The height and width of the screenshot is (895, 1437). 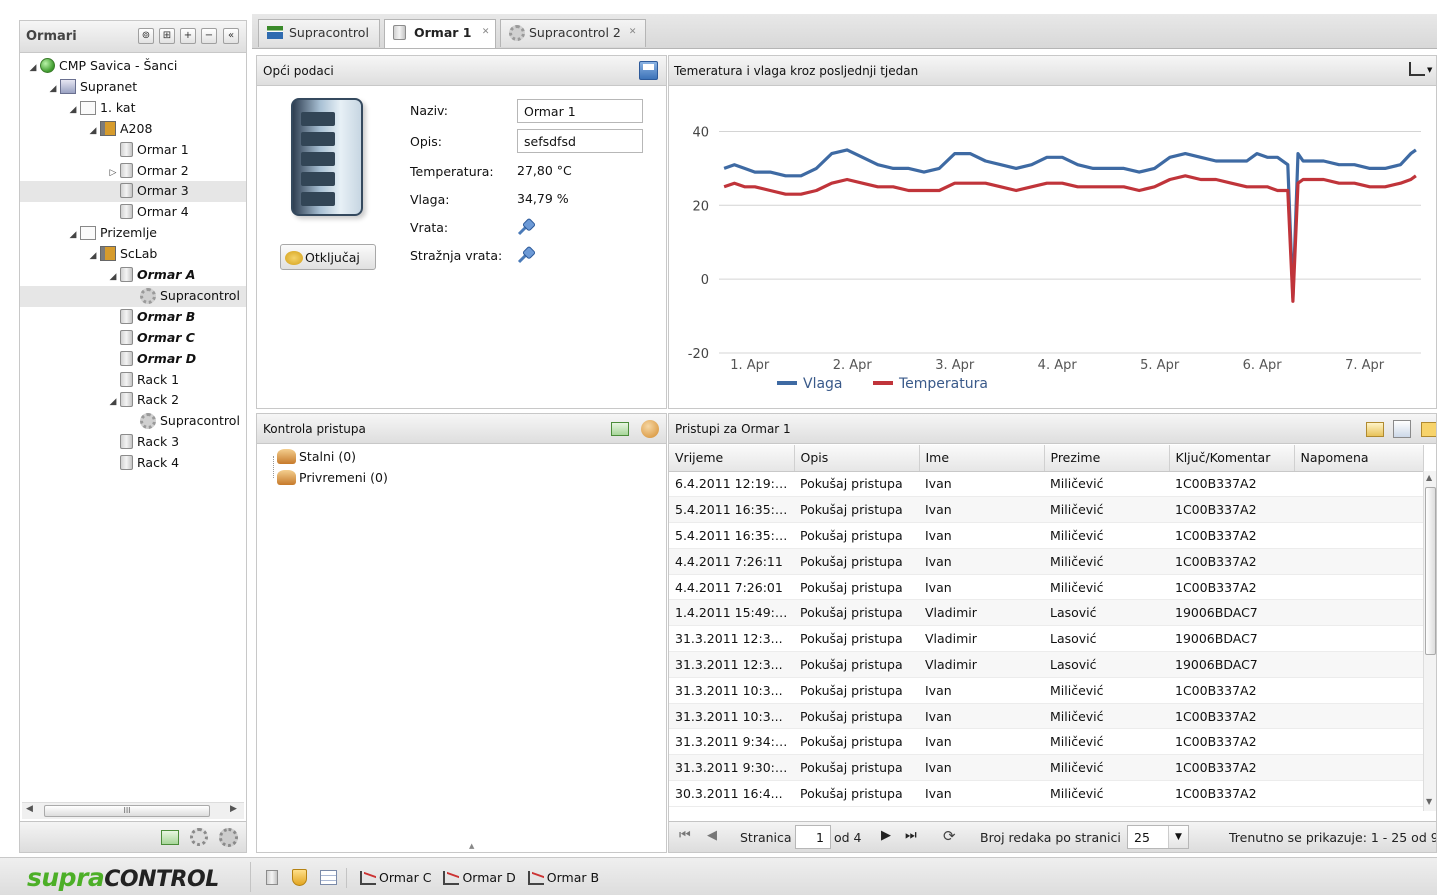 What do you see at coordinates (332, 478) in the screenshot?
I see `temporary-access-item: Privremeni (0)` at bounding box center [332, 478].